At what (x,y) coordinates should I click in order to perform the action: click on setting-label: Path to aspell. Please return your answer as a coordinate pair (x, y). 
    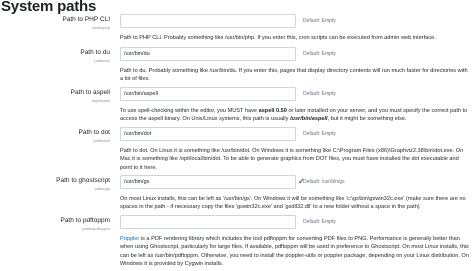
    Looking at the image, I should click on (90, 92).